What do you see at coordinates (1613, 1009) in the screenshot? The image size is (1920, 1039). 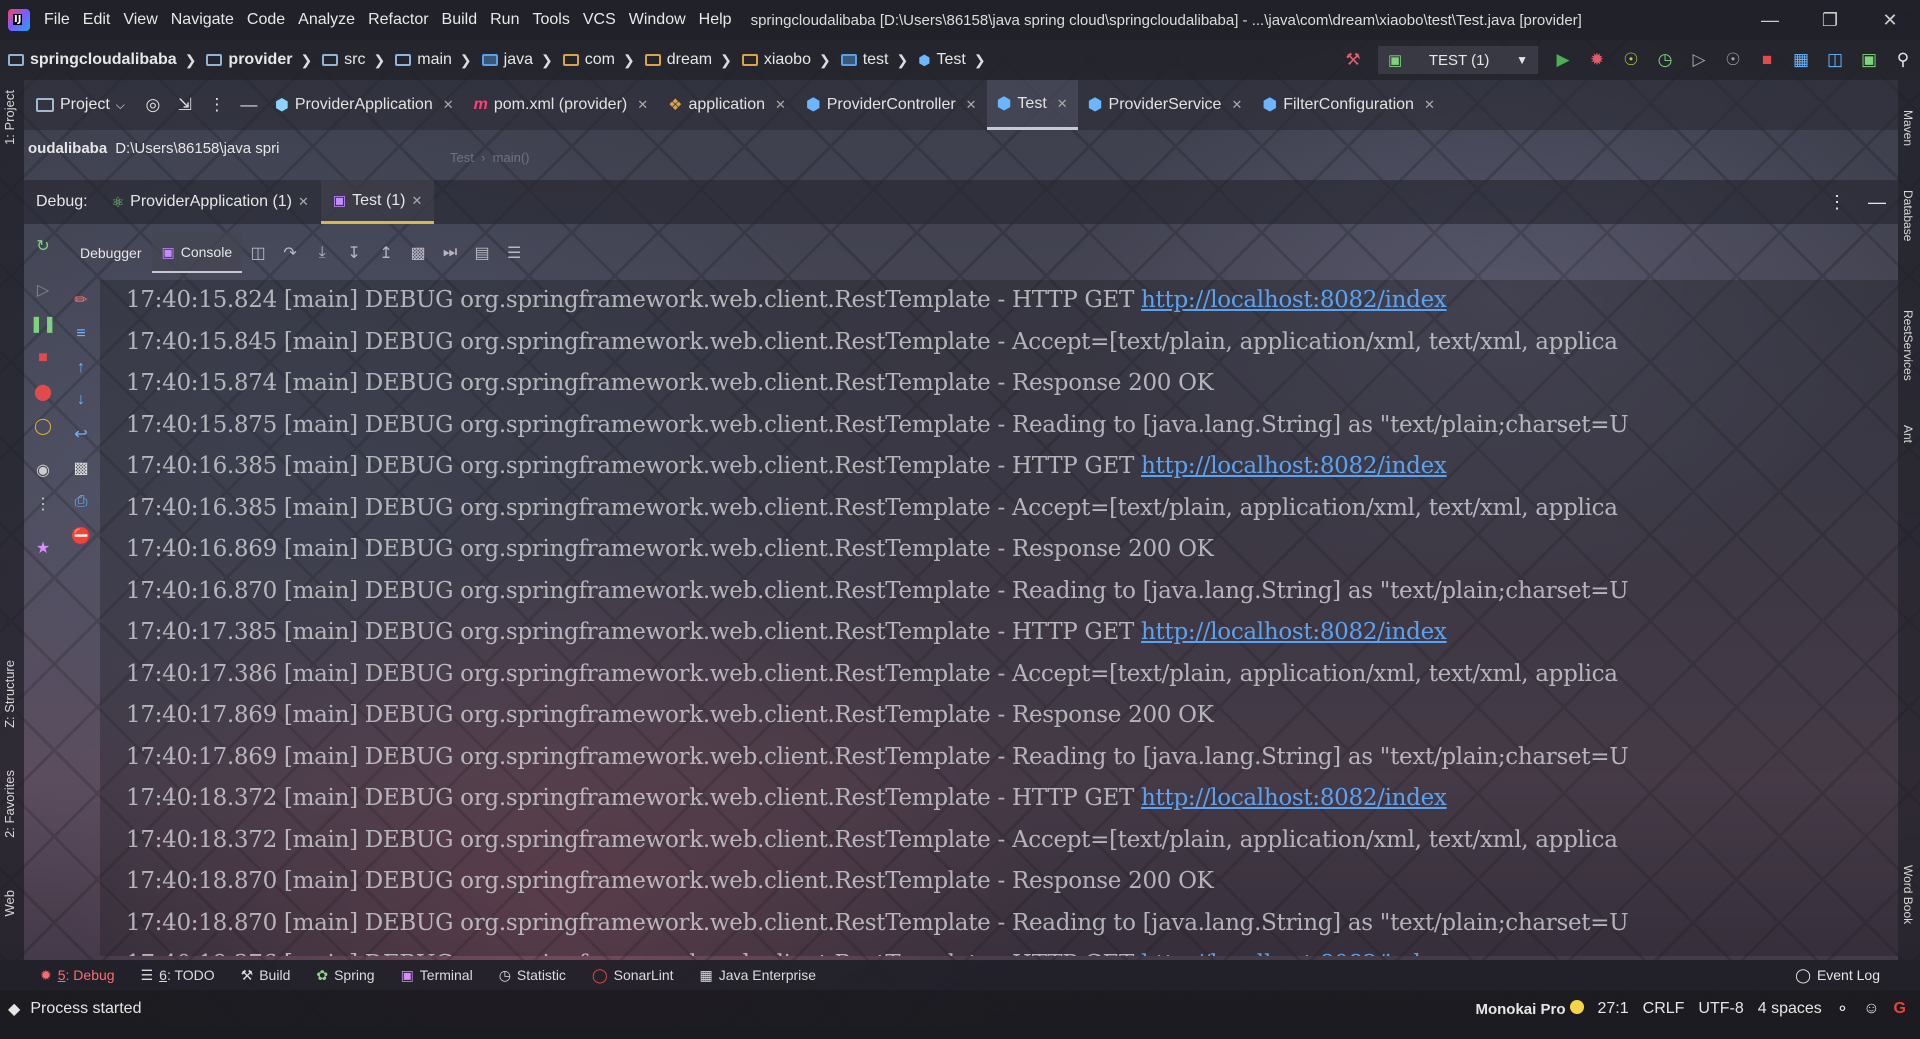 I see `caret-position: 27:1` at bounding box center [1613, 1009].